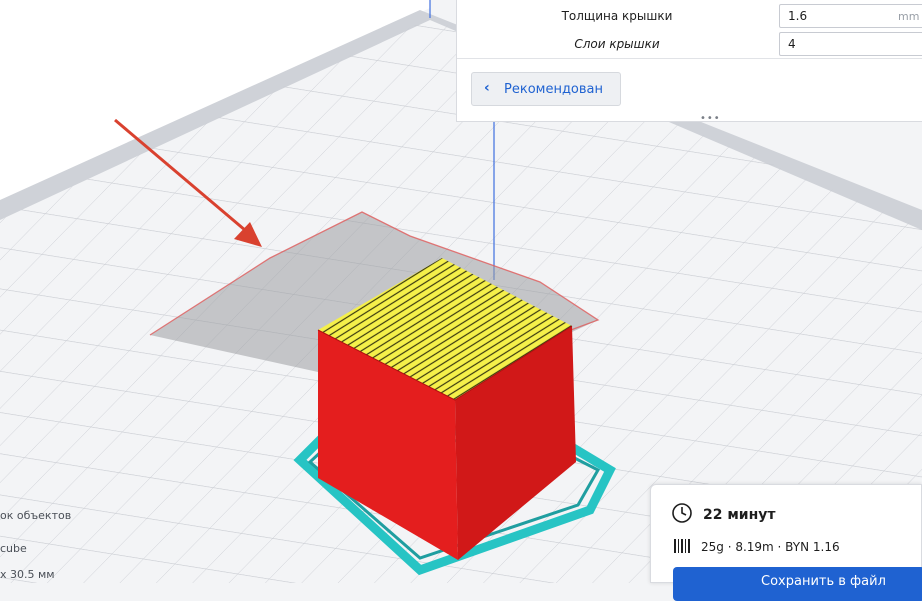  What do you see at coordinates (850, 44) in the screenshot?
I see `top-layers-field: 4` at bounding box center [850, 44].